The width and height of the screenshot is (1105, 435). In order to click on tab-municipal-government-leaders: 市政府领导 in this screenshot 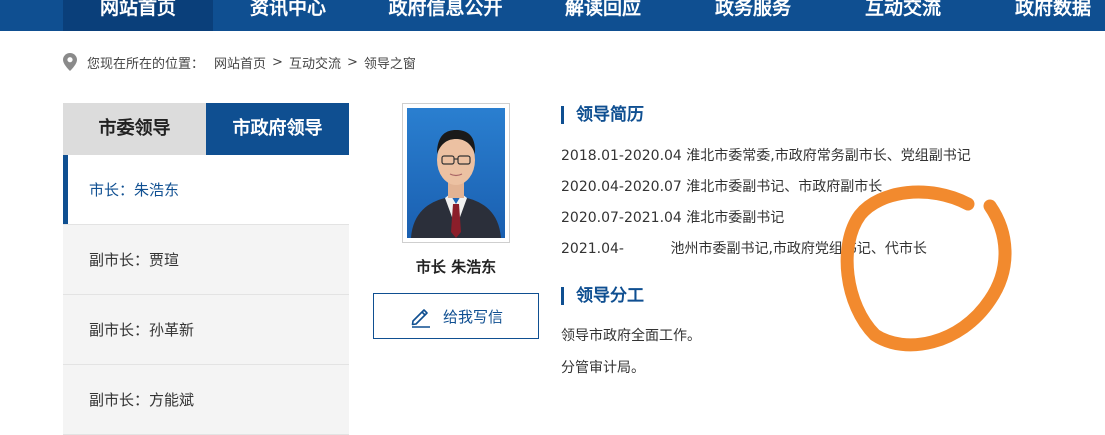, I will do `click(277, 129)`.